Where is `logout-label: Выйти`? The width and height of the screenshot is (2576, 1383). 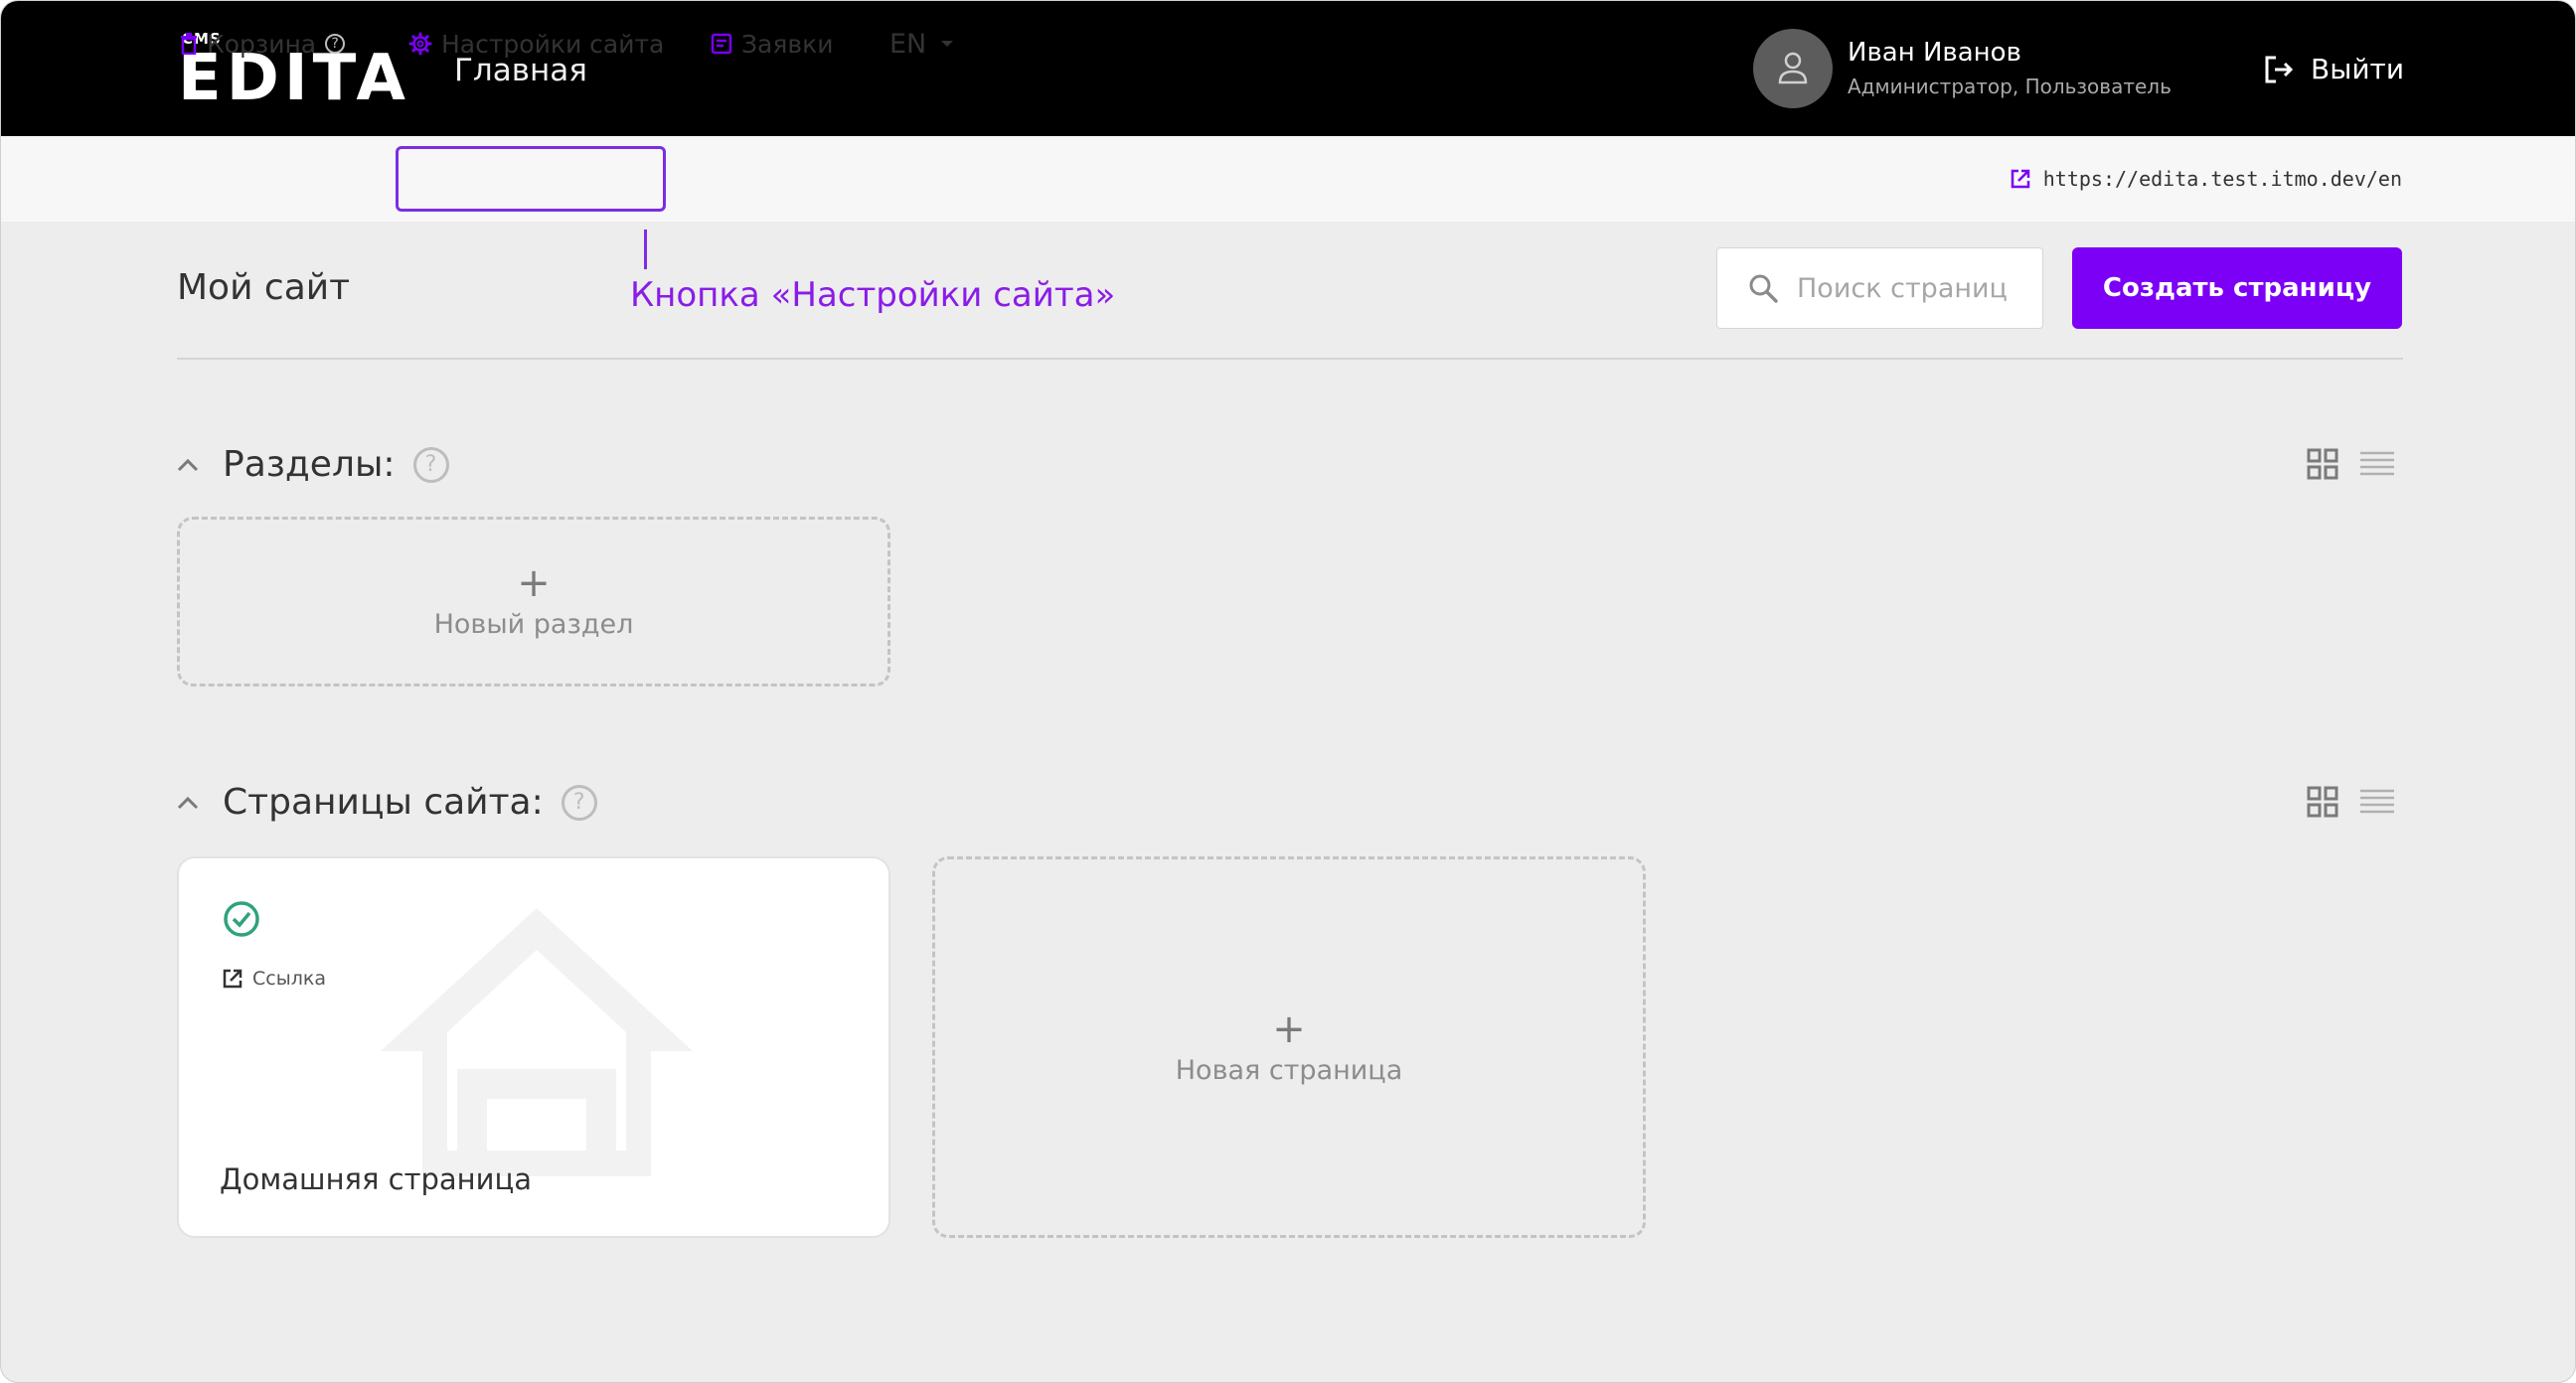 logout-label: Выйти is located at coordinates (2358, 69).